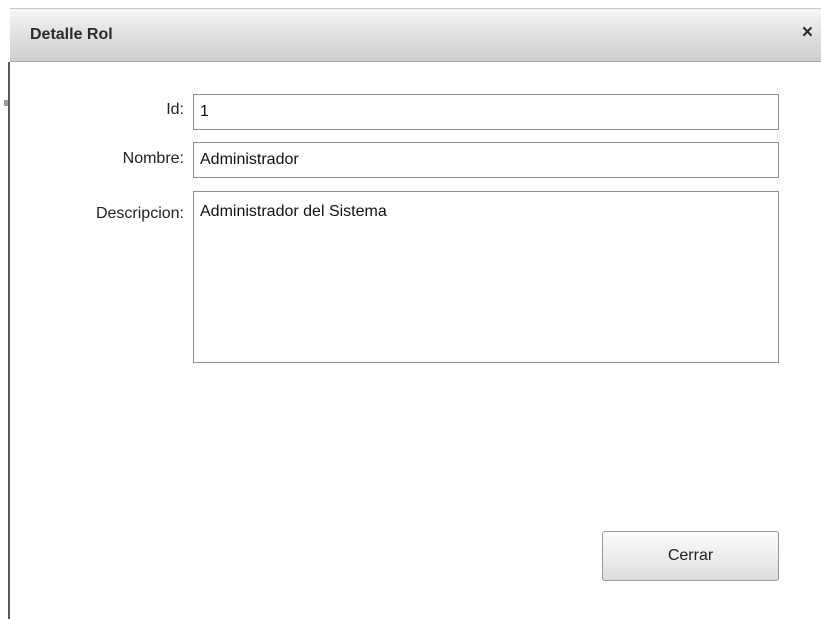 The width and height of the screenshot is (821, 619). What do you see at coordinates (486, 112) in the screenshot?
I see `id-field` at bounding box center [486, 112].